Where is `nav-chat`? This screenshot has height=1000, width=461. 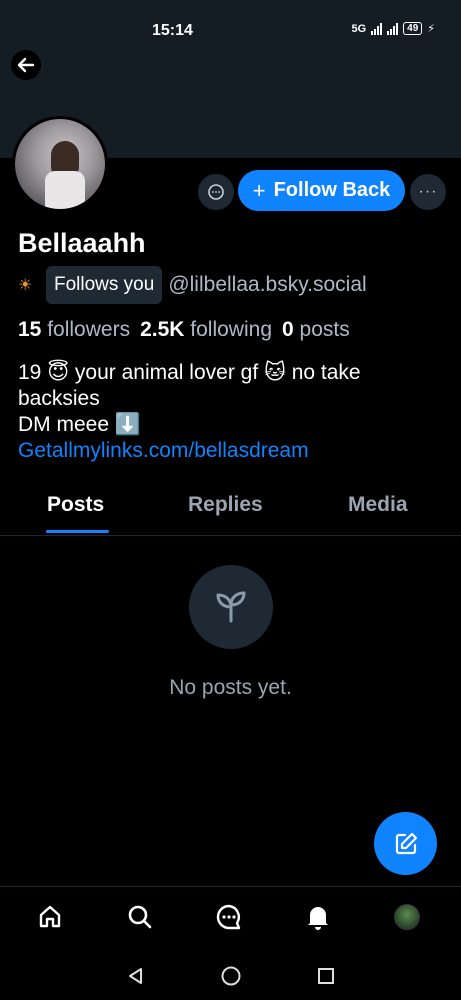 nav-chat is located at coordinates (229, 917).